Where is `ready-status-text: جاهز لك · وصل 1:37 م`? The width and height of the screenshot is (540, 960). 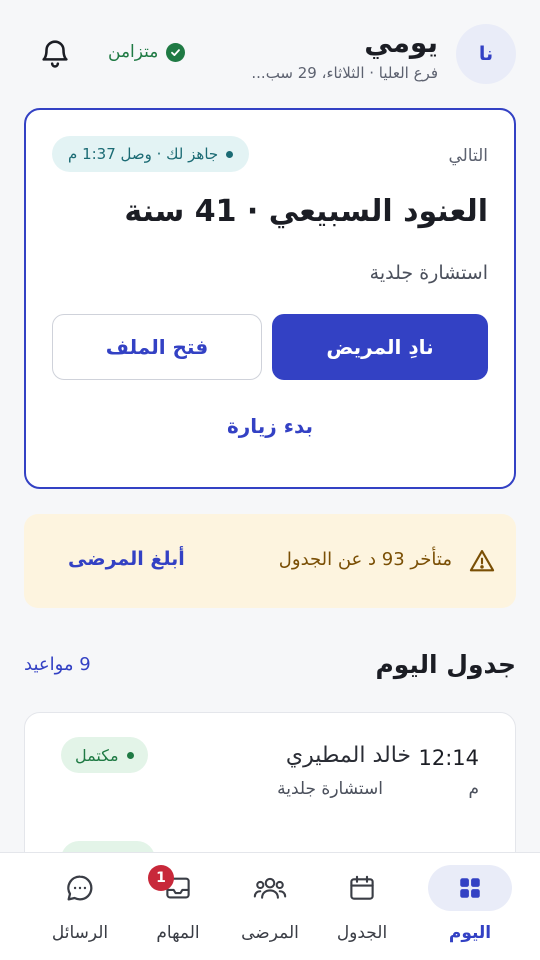 ready-status-text: جاهز لك · وصل 1:37 م is located at coordinates (143, 154).